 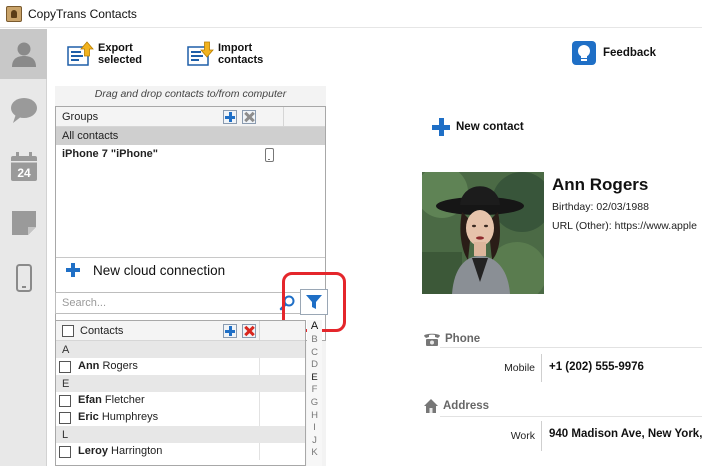 I want to click on alphabet-letter-c: C, so click(x=314, y=352).